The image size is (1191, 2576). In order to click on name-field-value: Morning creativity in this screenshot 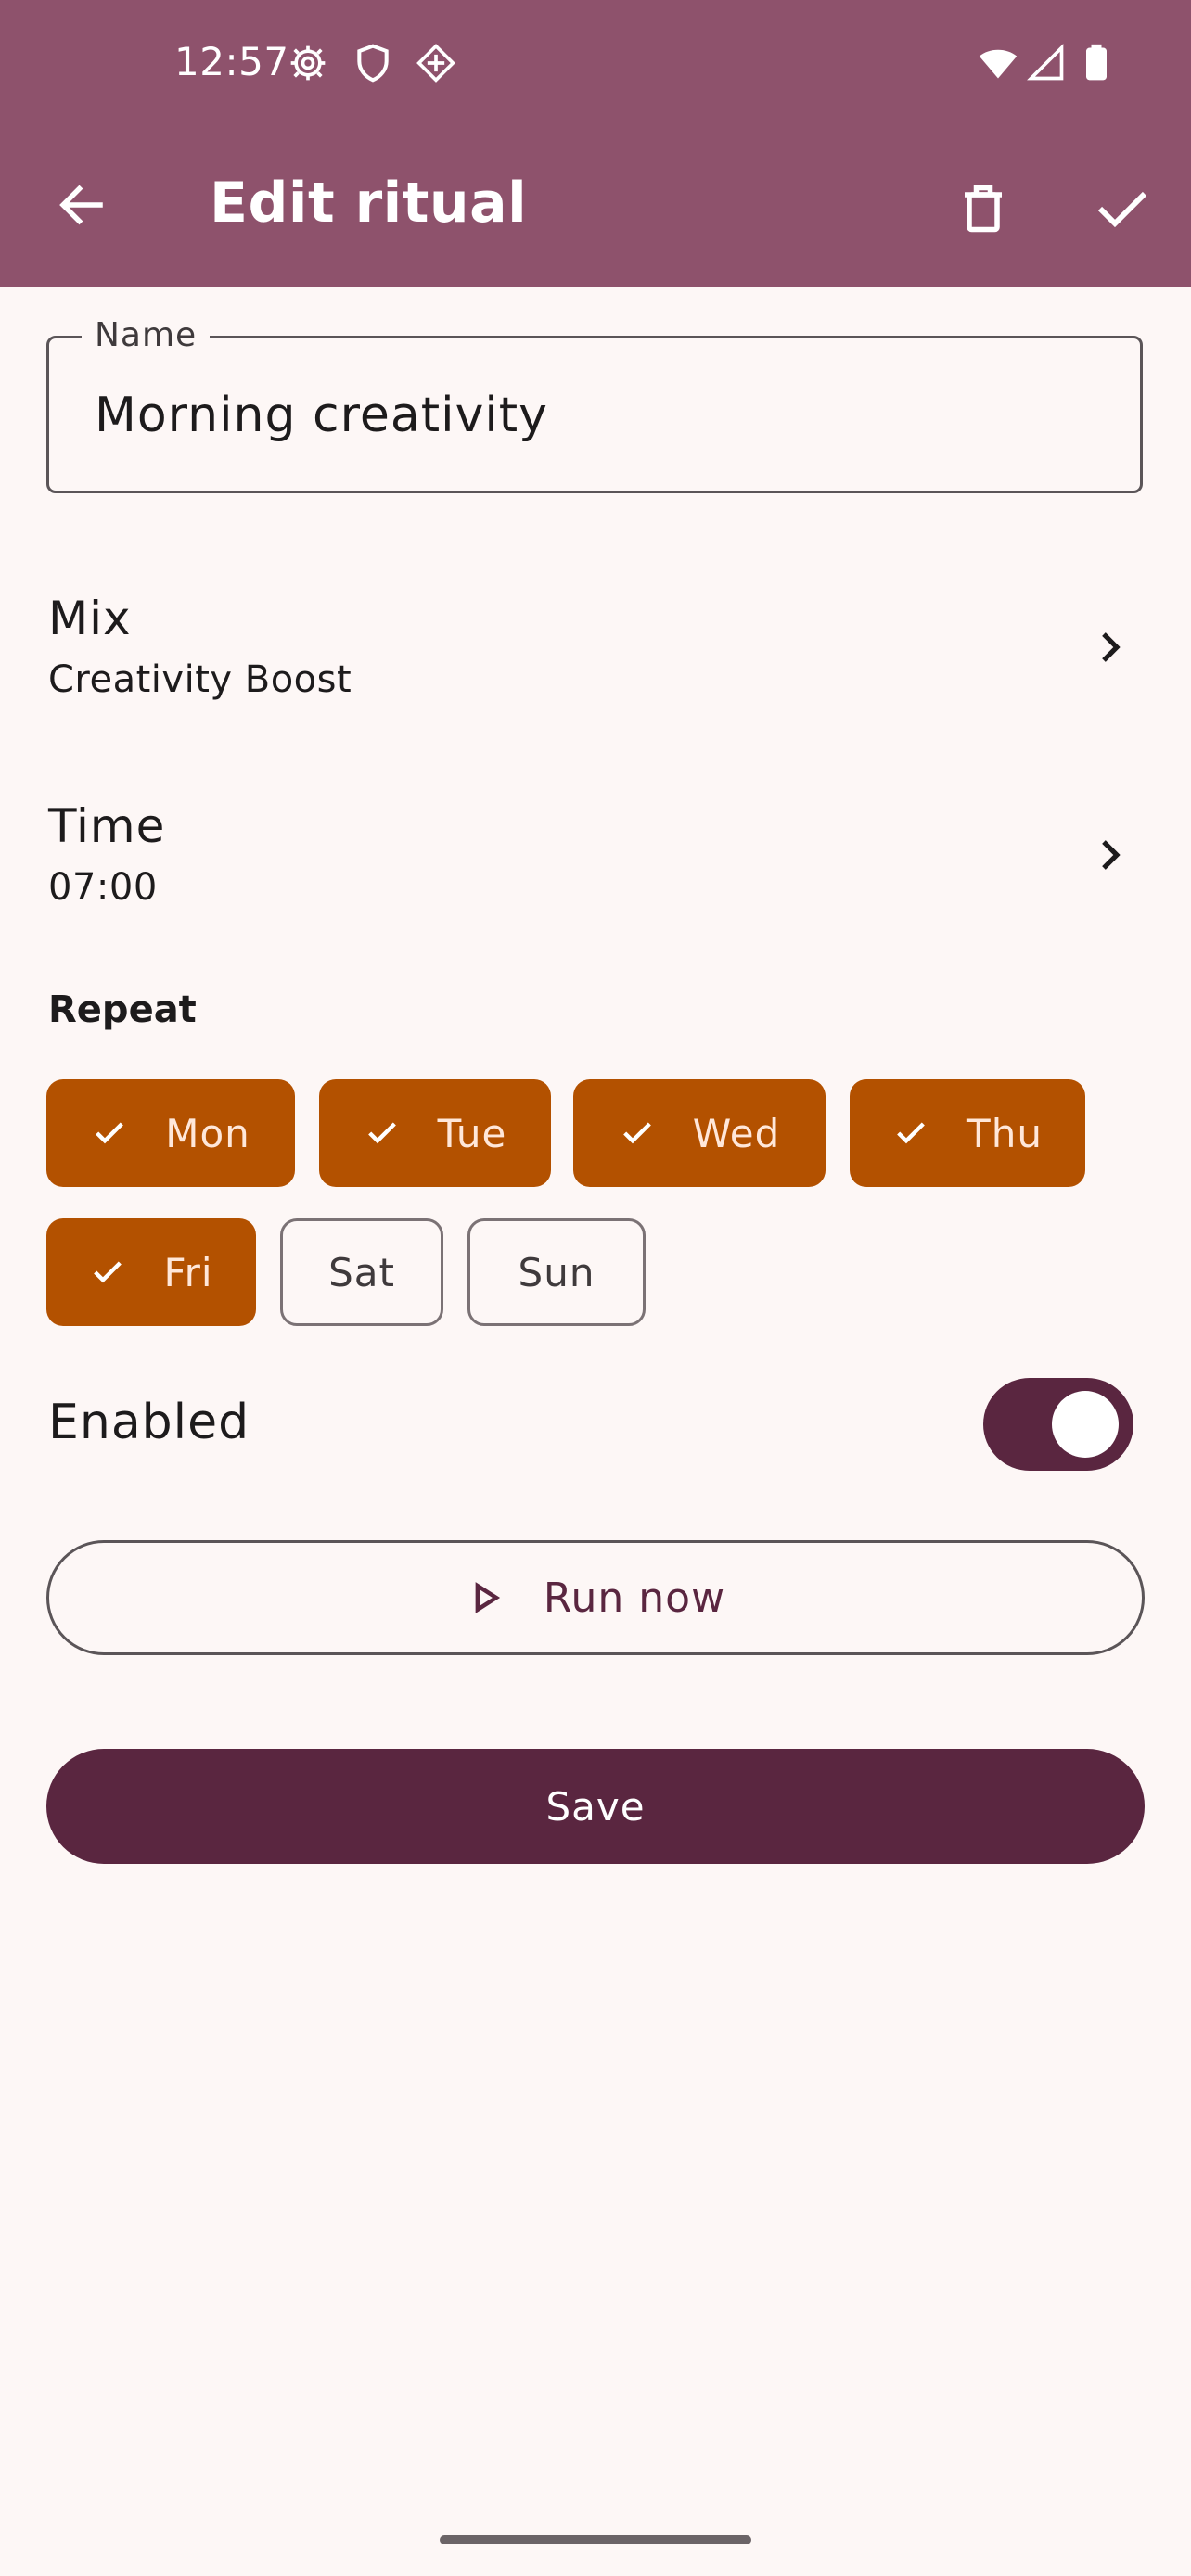, I will do `click(321, 415)`.